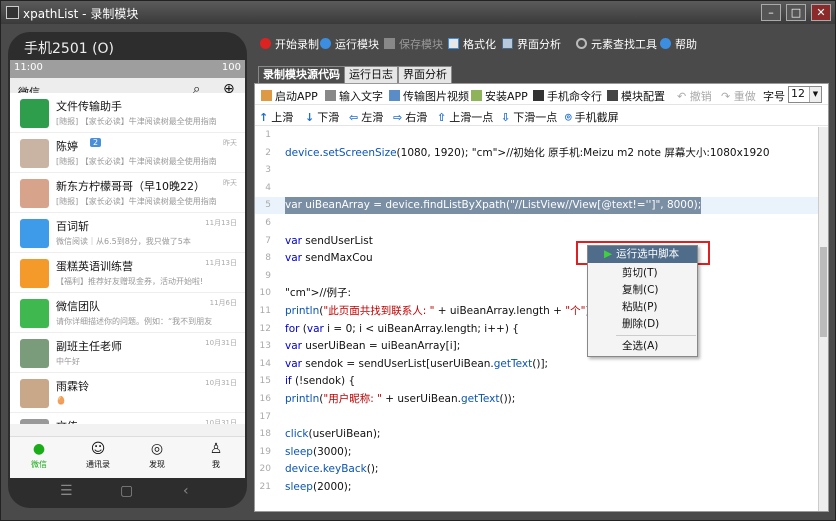  What do you see at coordinates (642, 346) in the screenshot?
I see `menu-select-all: 全选(A)` at bounding box center [642, 346].